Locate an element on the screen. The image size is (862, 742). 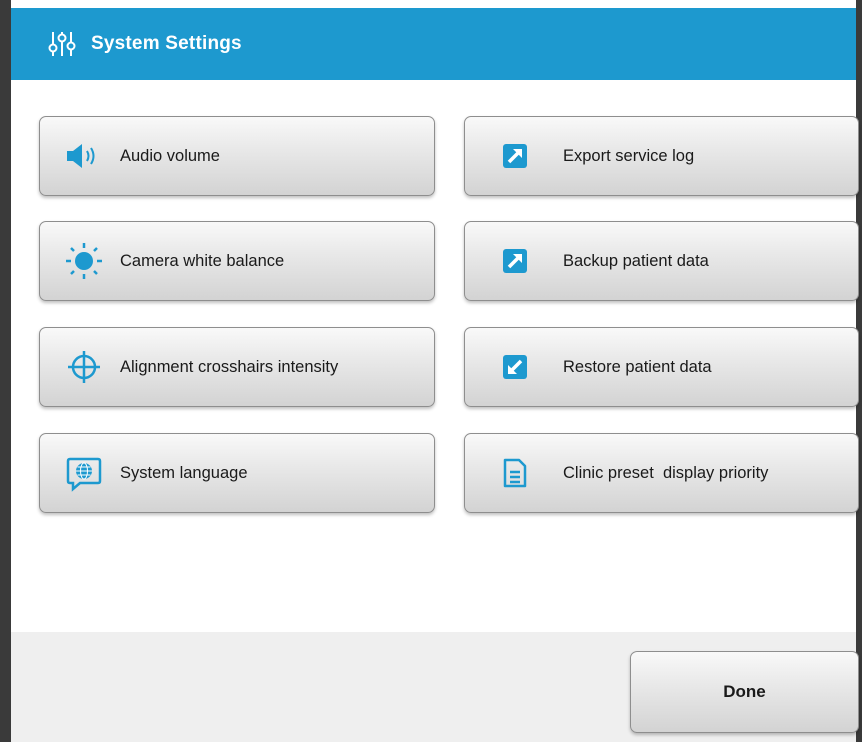
crosshair-icon is located at coordinates (84, 367).